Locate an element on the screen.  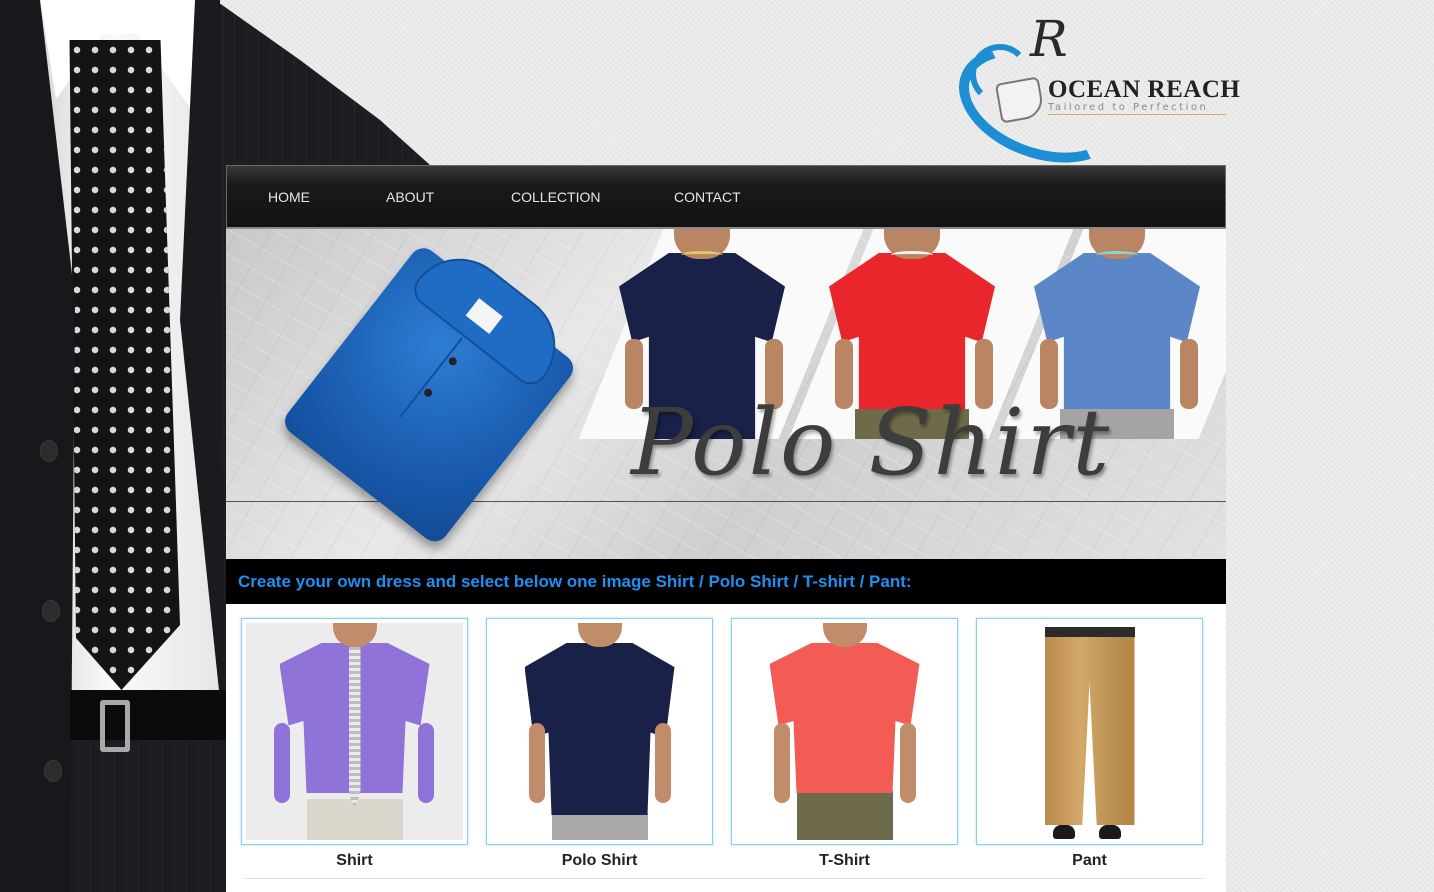
polo-shirt-photo is located at coordinates (599, 731).